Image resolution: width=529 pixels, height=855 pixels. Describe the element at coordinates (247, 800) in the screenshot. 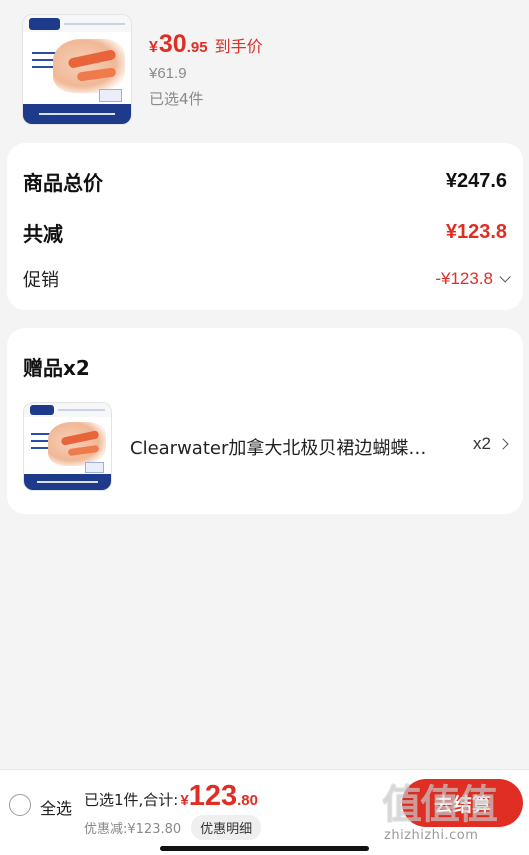

I see `total-decimal: .80` at that location.